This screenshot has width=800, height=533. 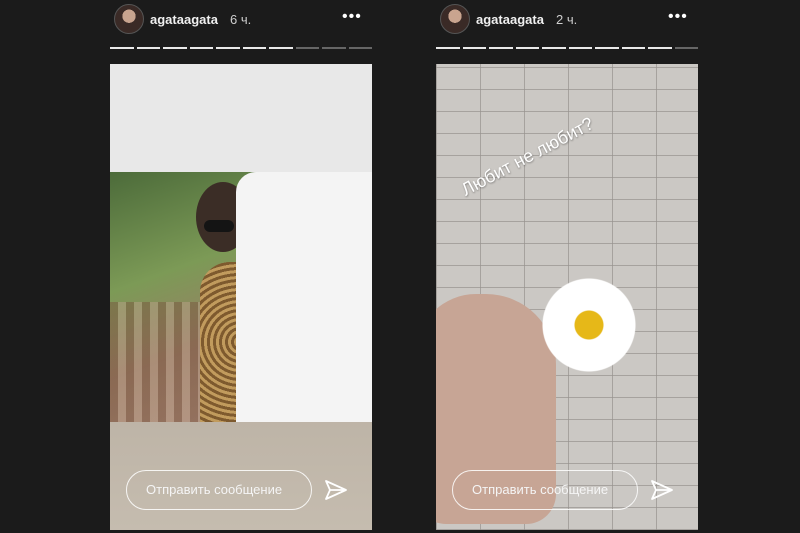 I want to click on sunglasses, so click(x=219, y=226).